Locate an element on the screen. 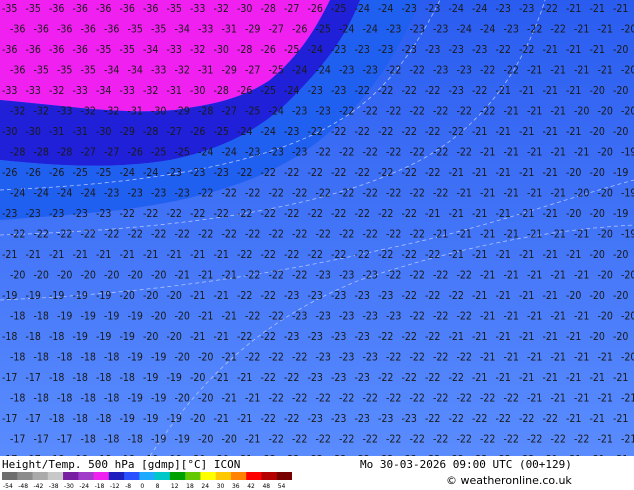  temperature-value: -30 is located at coordinates (103, 132).